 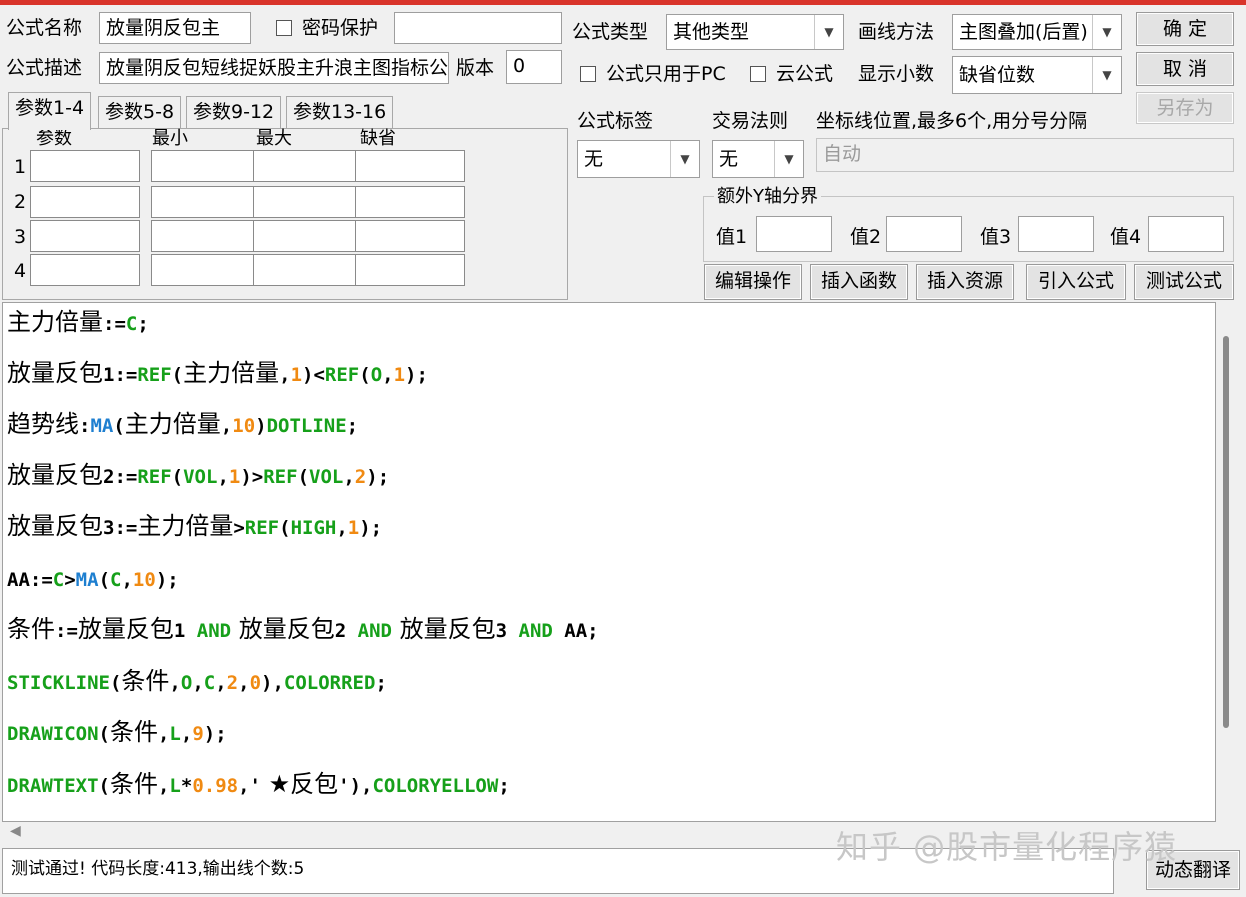 I want to click on code-line: DRAWTEXT(条件,L*0.98,' ★反包'),COLORYELLOW;, so click(x=258, y=784).